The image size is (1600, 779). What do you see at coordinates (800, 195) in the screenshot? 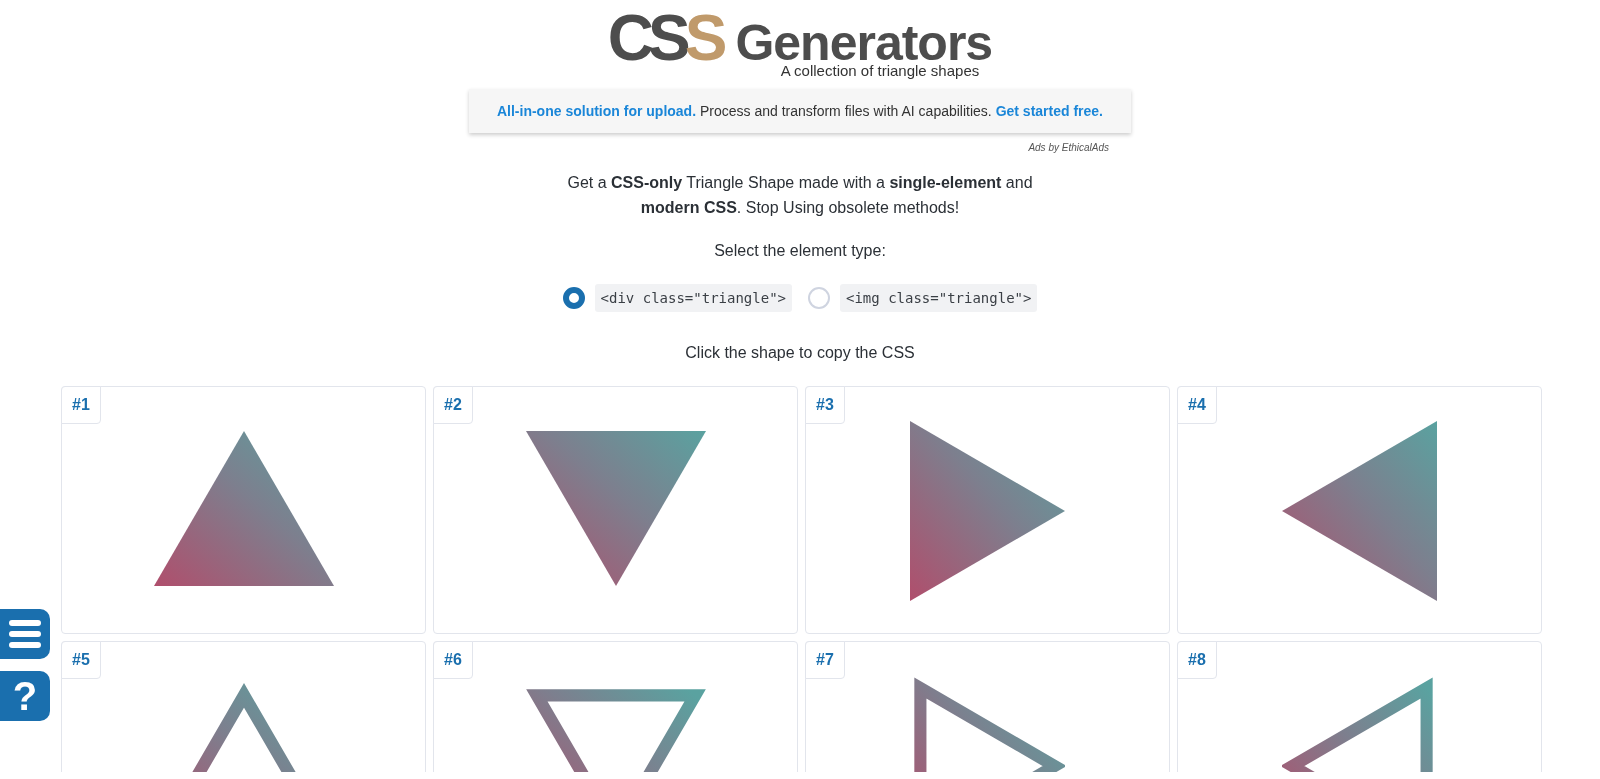
I see `intro-text: Get a CSS-only Triangle Shape made with a single-element and modern CSS. Stop Using obsolete methods!` at bounding box center [800, 195].